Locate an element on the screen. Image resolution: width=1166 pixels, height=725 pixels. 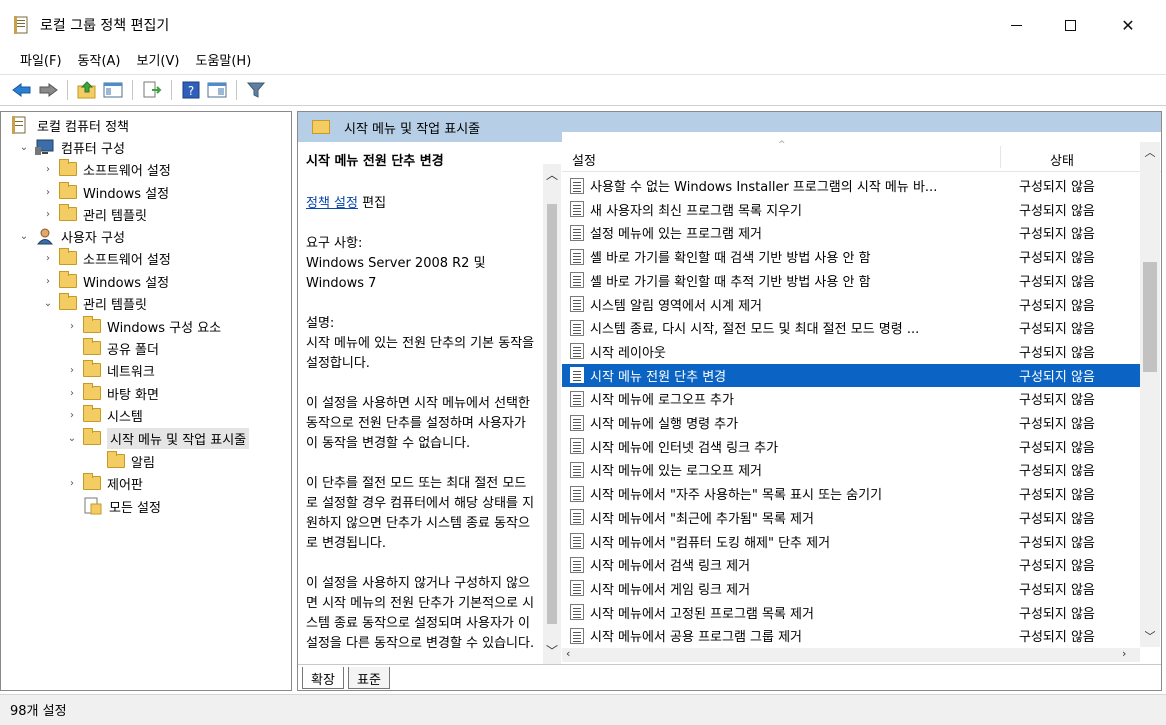
table-row: 시작 메뉴에서 공용 프로그램 그룹 제거 구성되지 않음 is located at coordinates (851, 635).